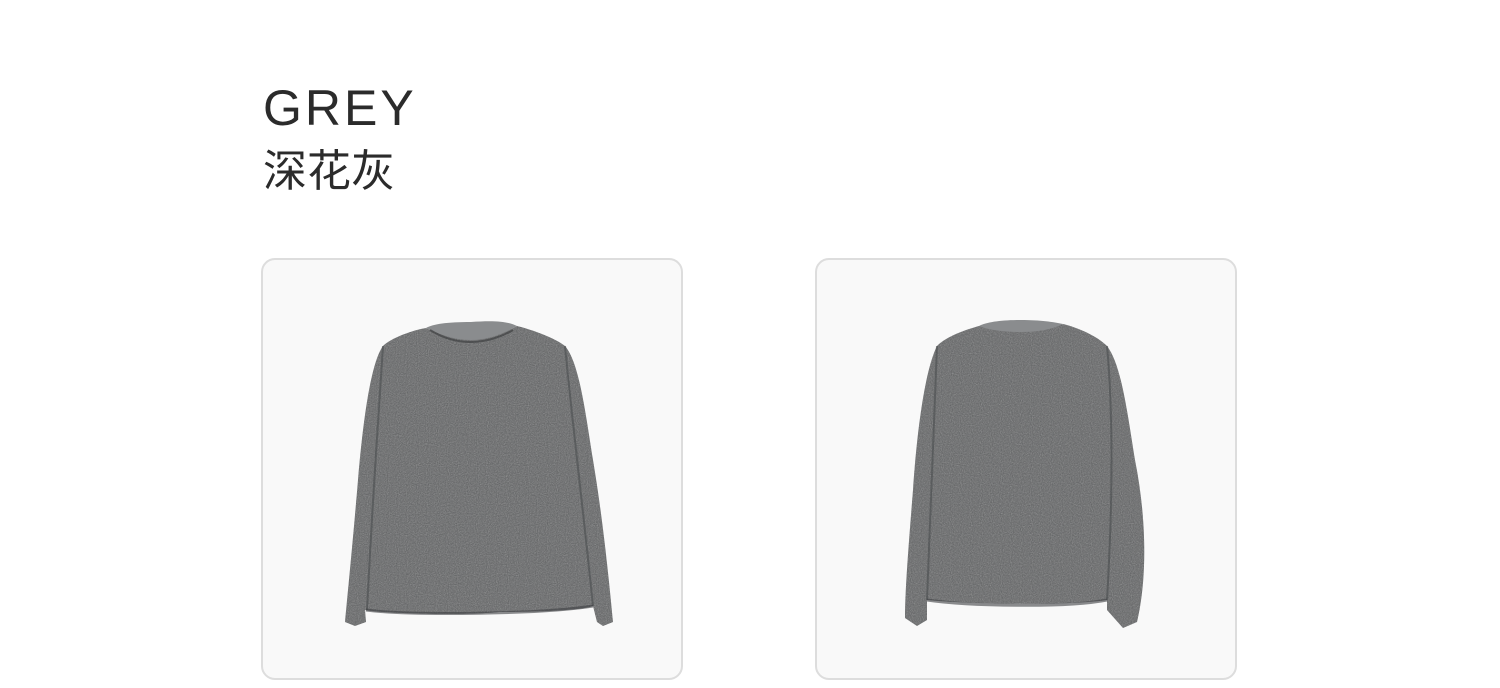 This screenshot has width=1500, height=688. What do you see at coordinates (1025, 474) in the screenshot?
I see `sweater-back-image` at bounding box center [1025, 474].